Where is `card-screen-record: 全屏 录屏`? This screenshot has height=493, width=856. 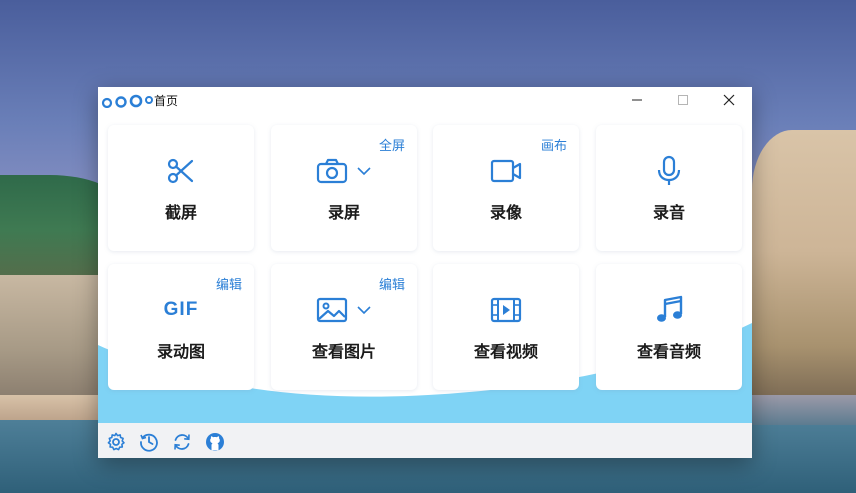
card-screen-record: 全屏 录屏 is located at coordinates (344, 188).